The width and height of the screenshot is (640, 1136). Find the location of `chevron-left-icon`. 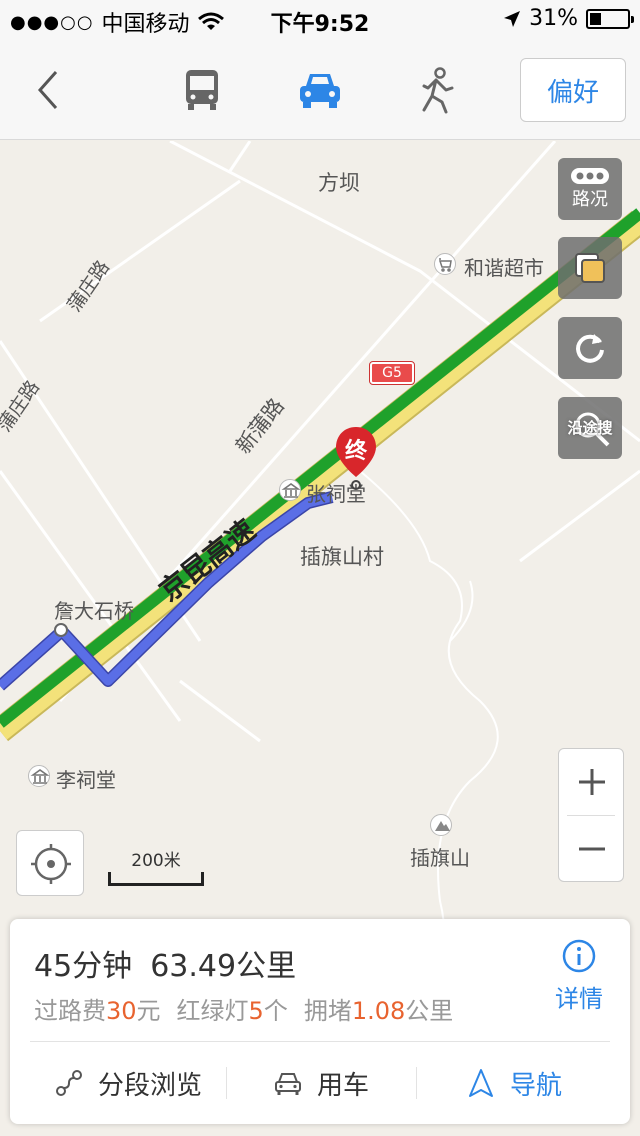

chevron-left-icon is located at coordinates (47, 90).